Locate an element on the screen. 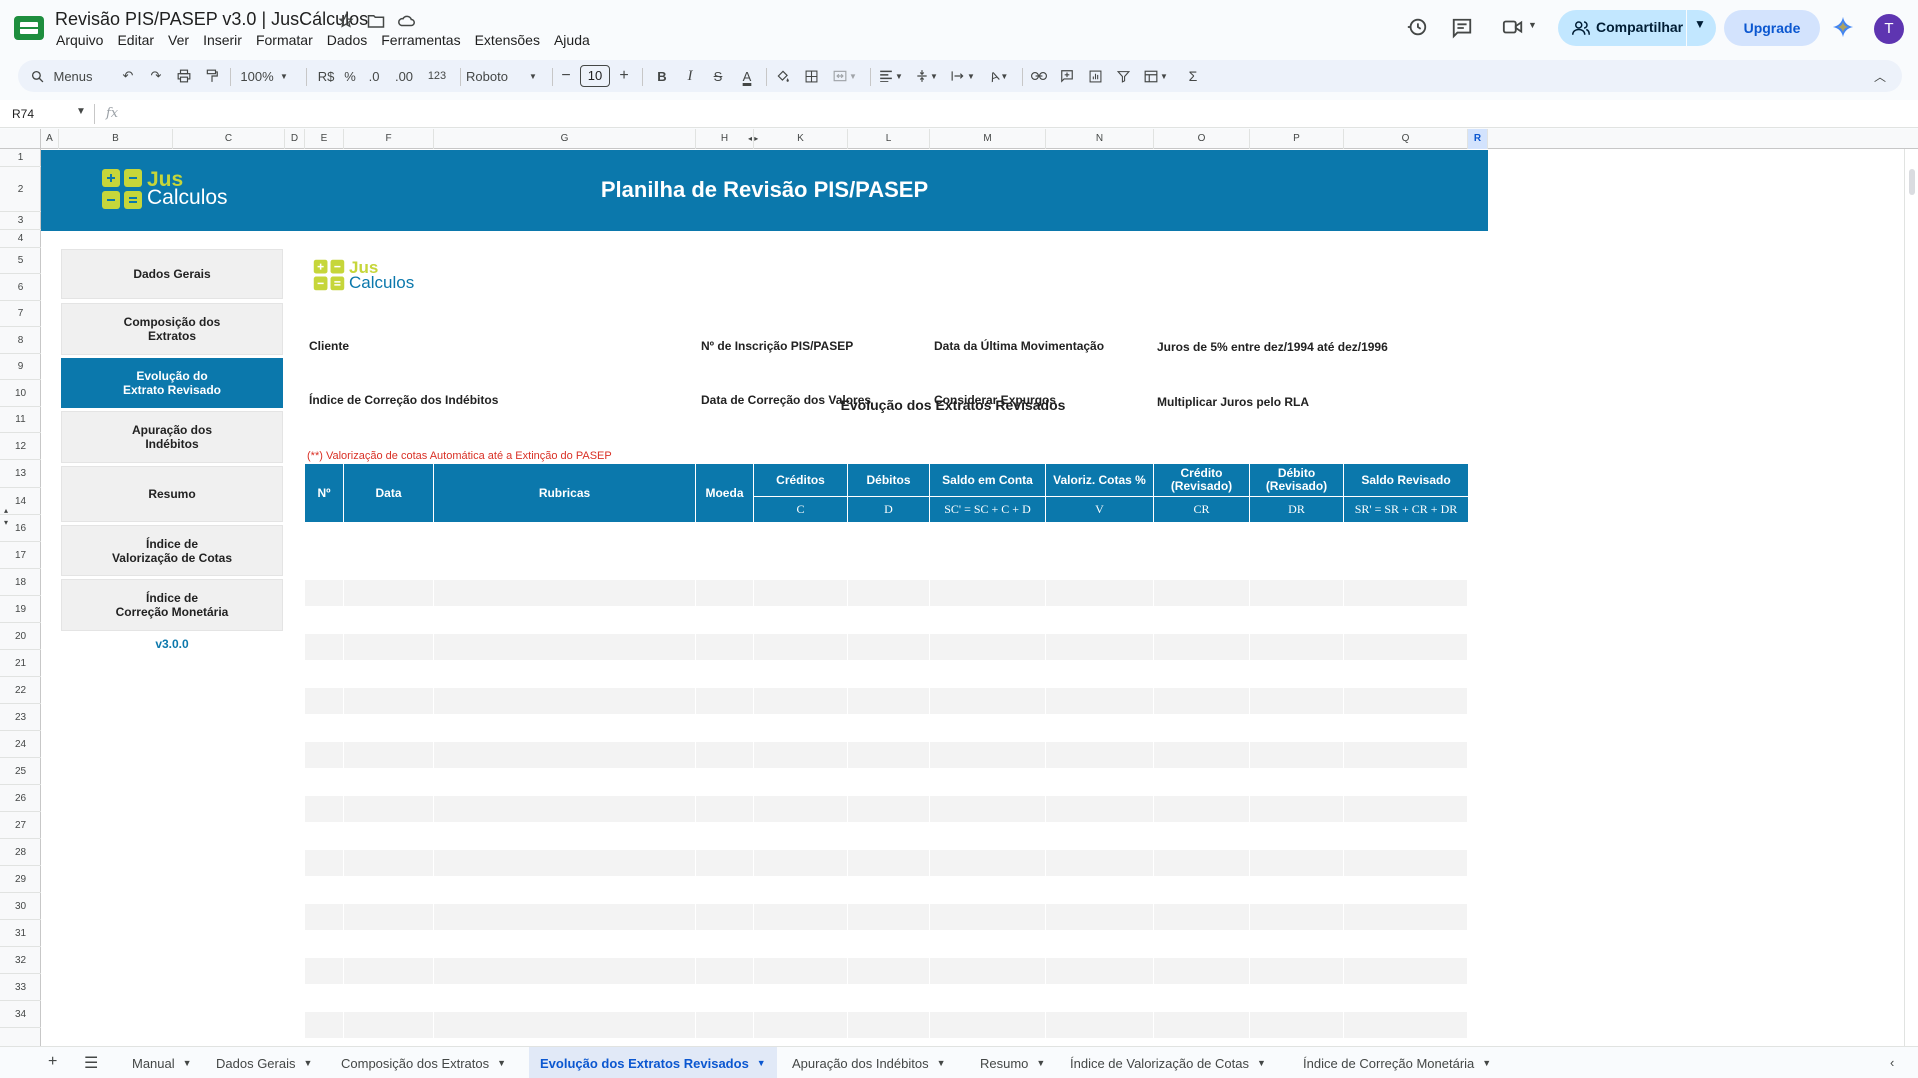 Image resolution: width=1918 pixels, height=1078 pixels. text-rotation-icon: A ▼ is located at coordinates (999, 76).